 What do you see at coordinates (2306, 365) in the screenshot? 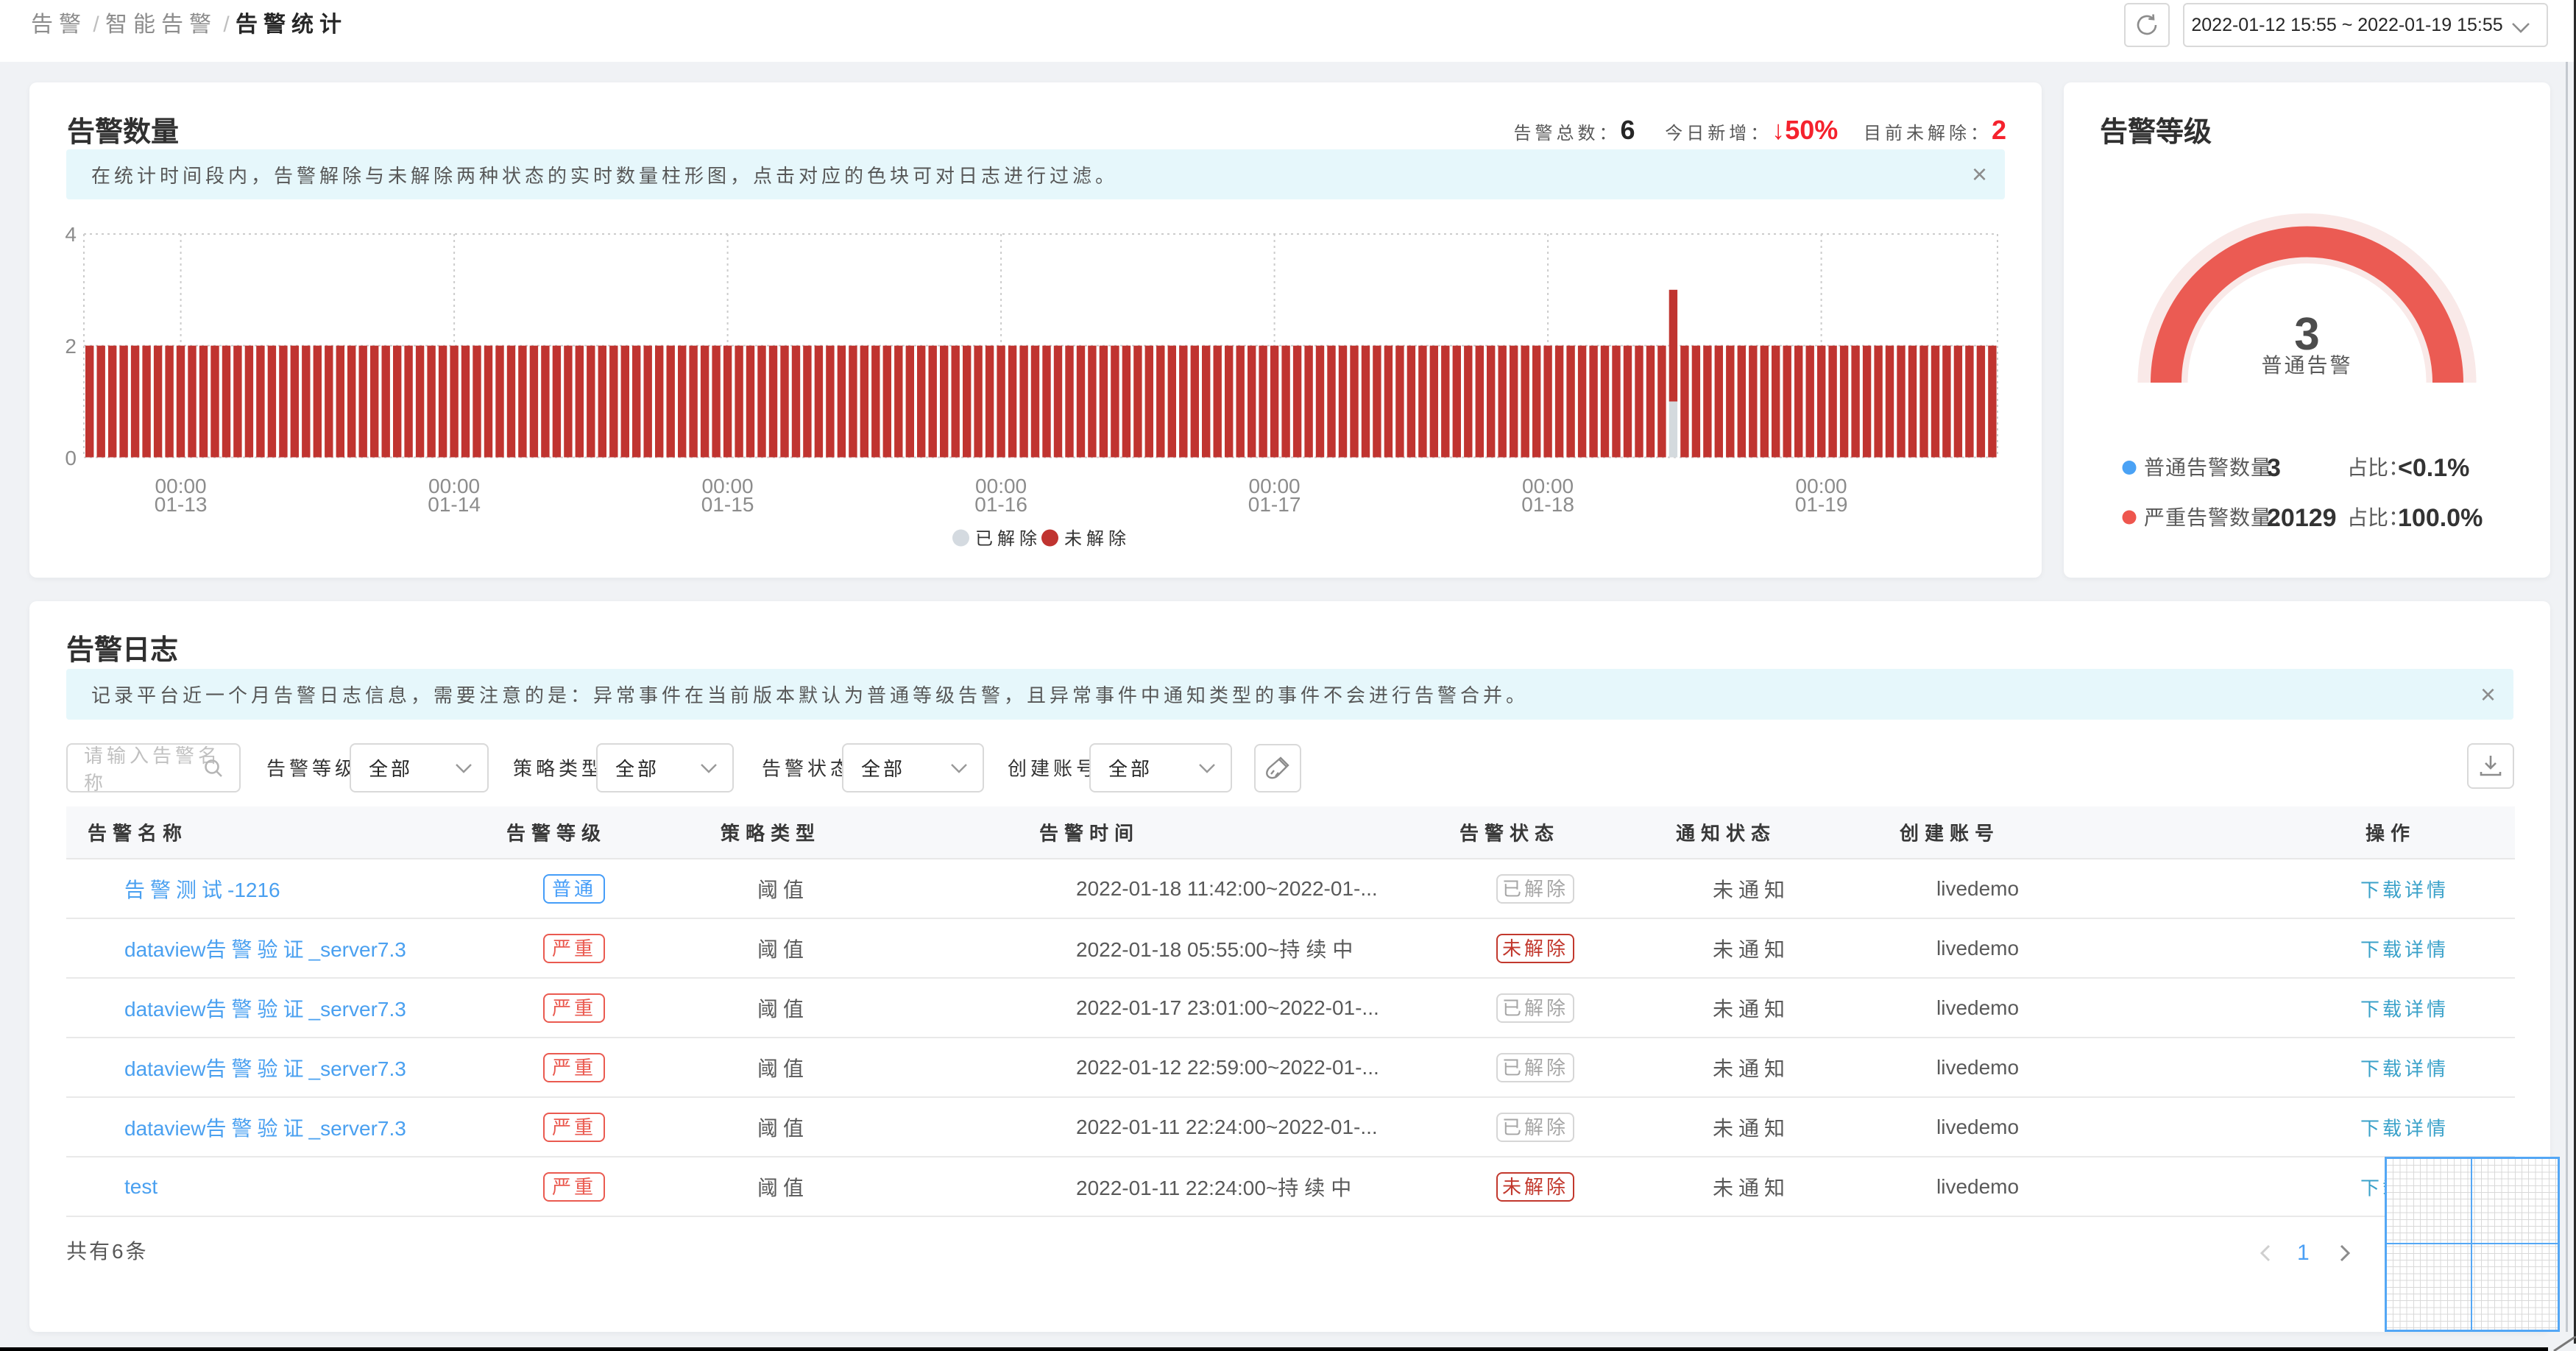
I see `svg-text: 普通告警` at bounding box center [2306, 365].